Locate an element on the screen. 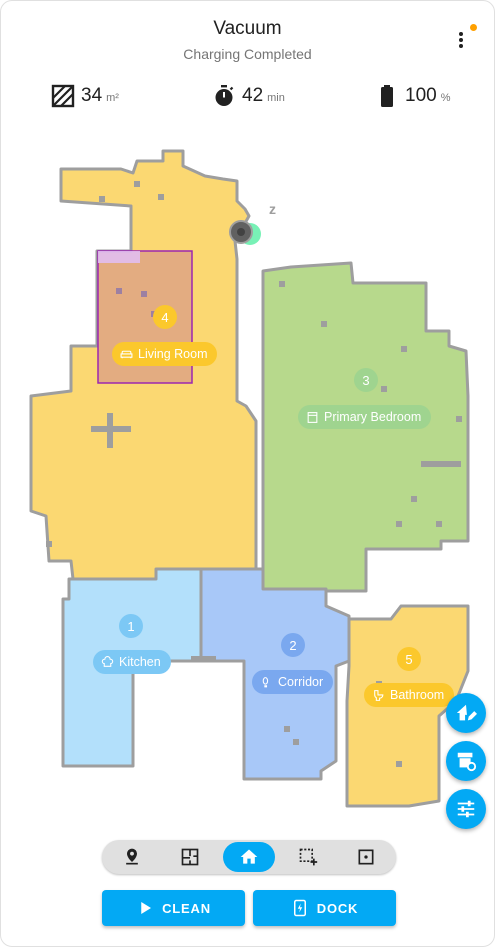 This screenshot has width=495, height=947. battery-unit: % is located at coordinates (445, 98).